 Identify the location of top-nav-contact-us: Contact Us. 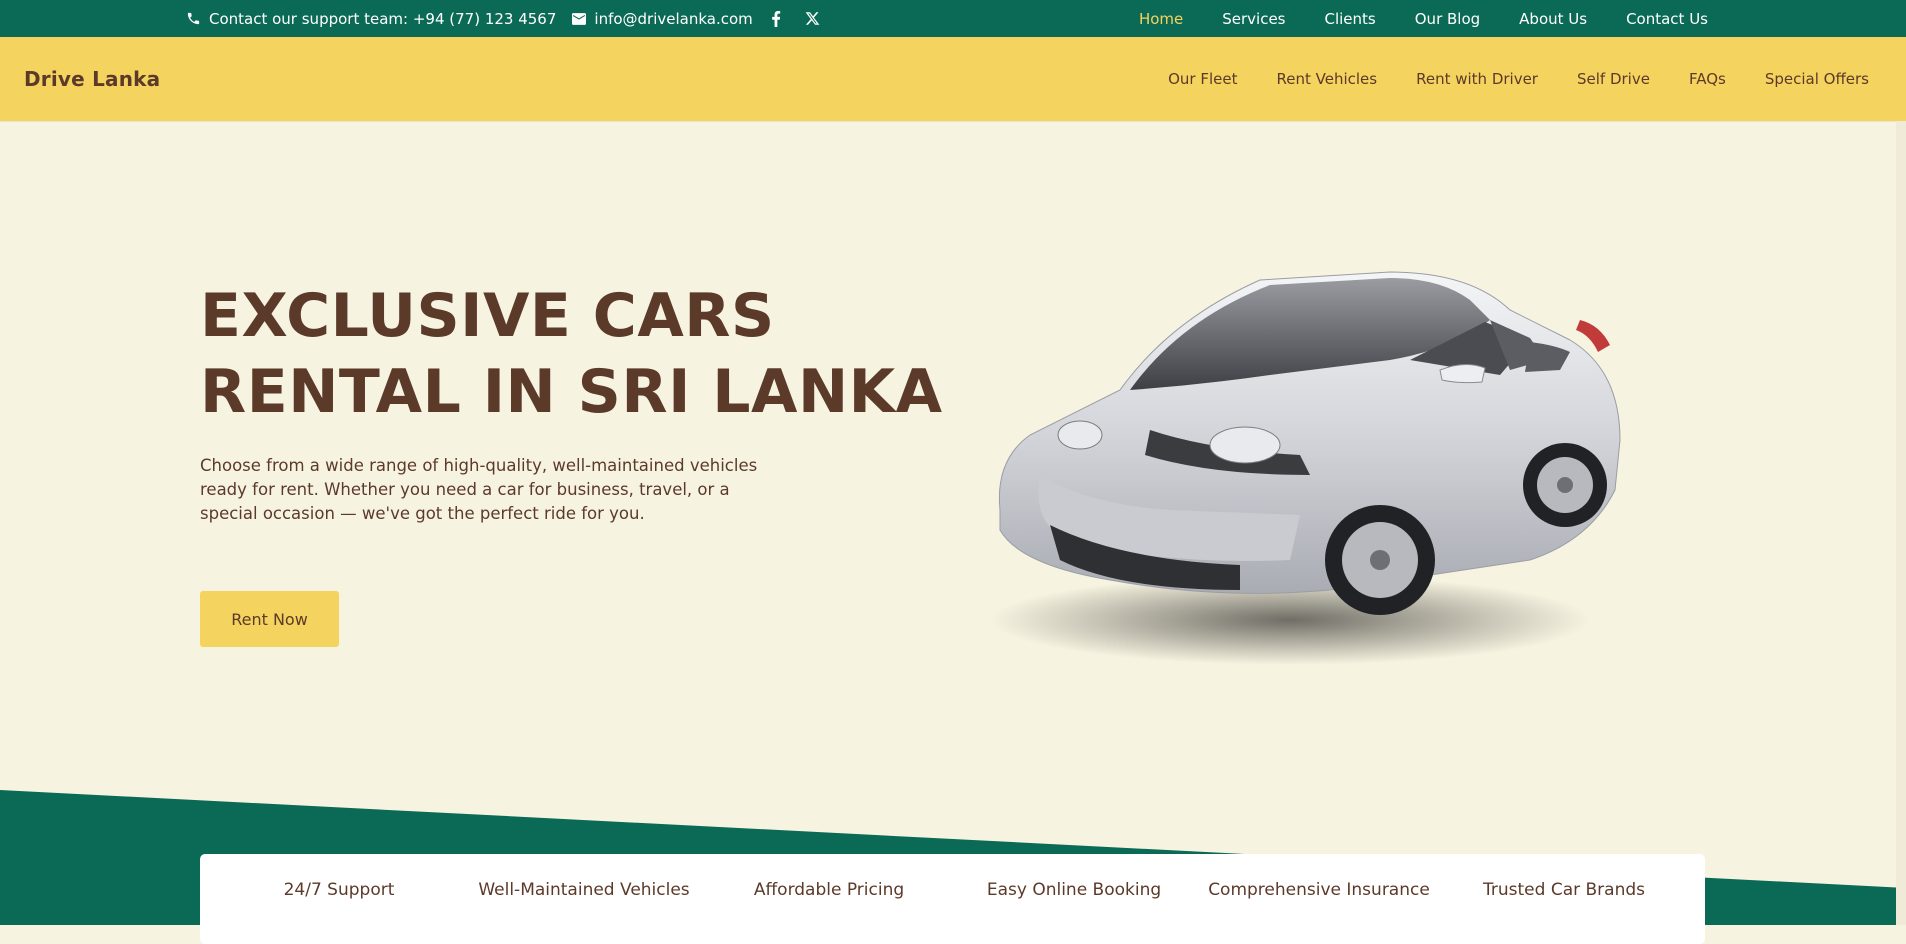
(1667, 19).